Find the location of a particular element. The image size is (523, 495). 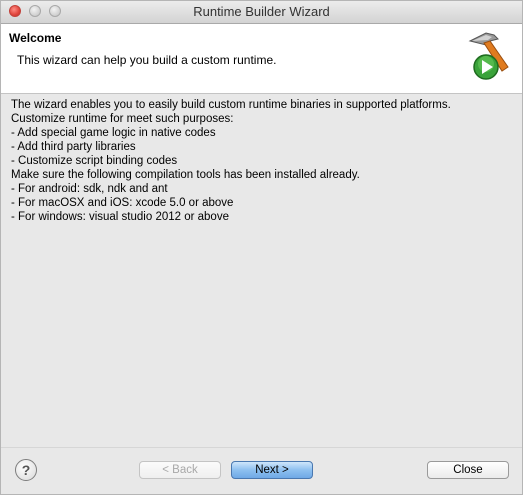

question-mark-icon: ? is located at coordinates (26, 470).